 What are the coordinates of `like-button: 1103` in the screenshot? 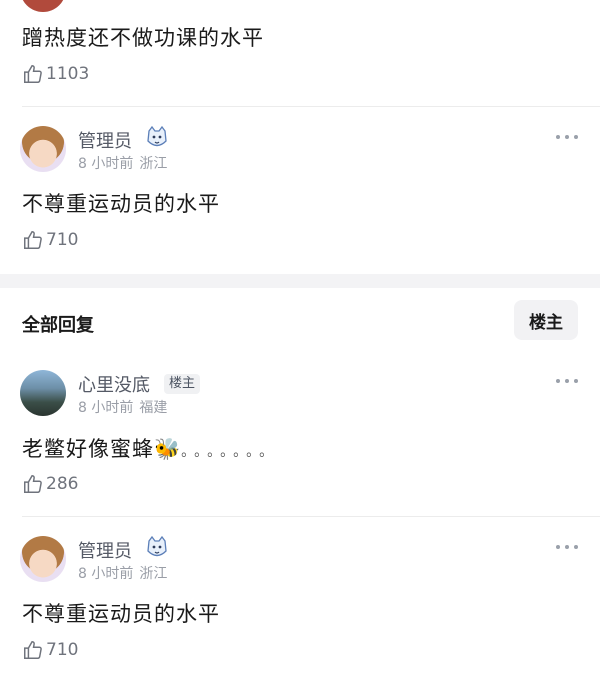 It's located at (55, 74).